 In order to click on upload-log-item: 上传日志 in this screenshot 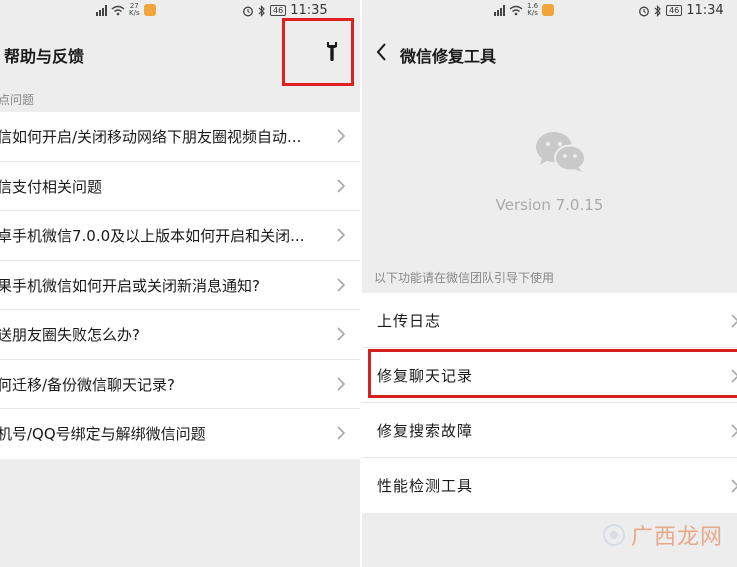, I will do `click(549, 320)`.